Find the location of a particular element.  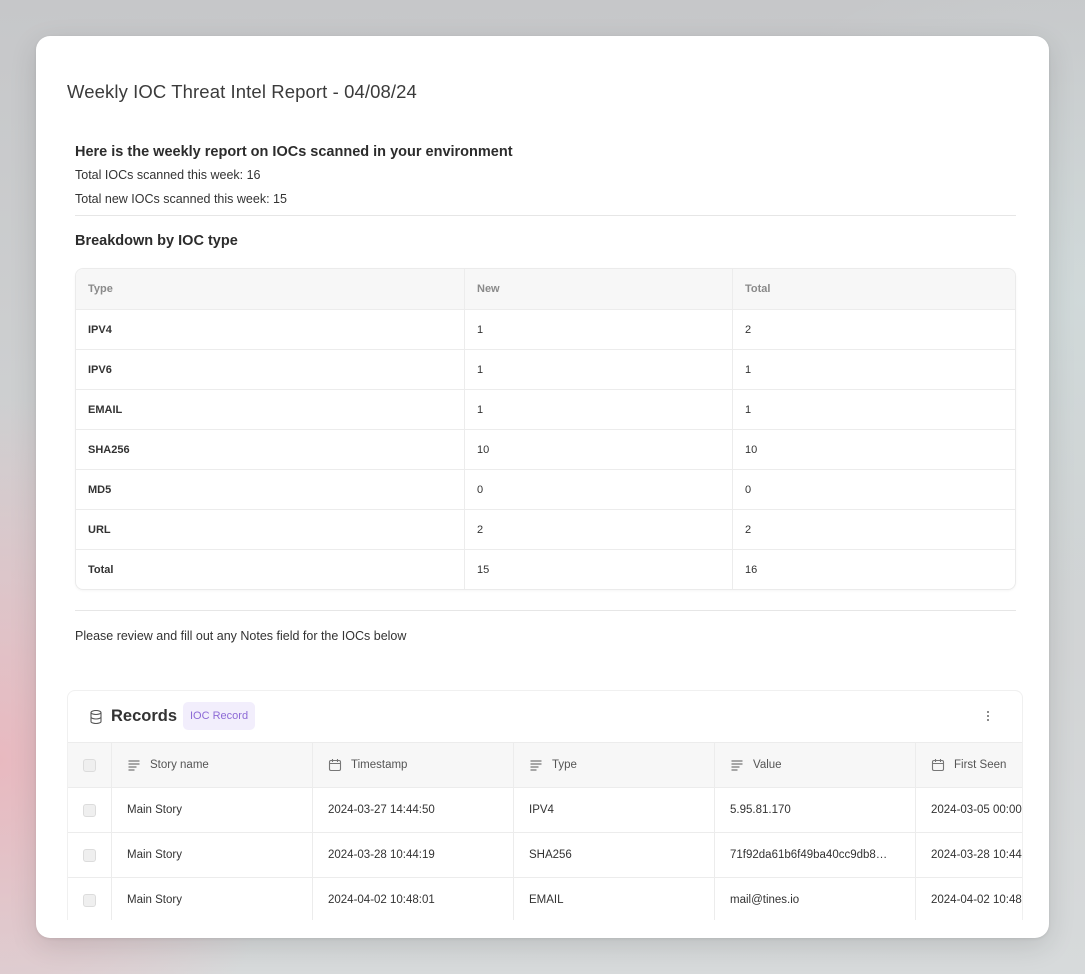

type-cell: Total is located at coordinates (101, 569).